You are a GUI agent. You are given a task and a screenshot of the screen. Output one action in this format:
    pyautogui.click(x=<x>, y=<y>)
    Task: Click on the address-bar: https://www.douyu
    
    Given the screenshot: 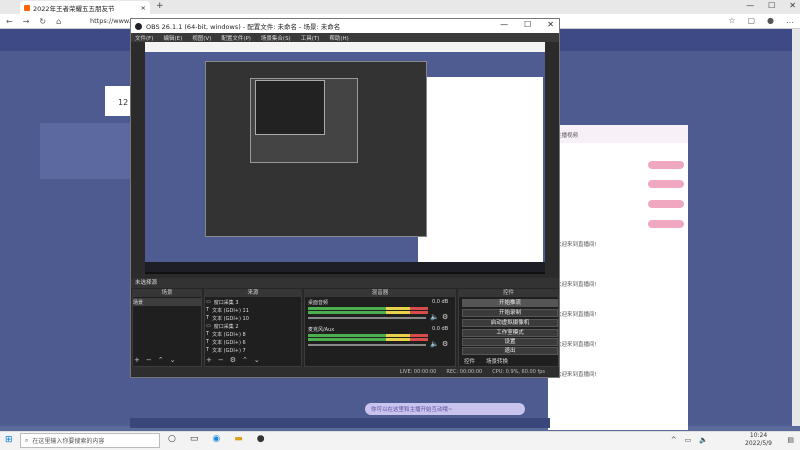 What is the action you would take?
    pyautogui.click(x=120, y=21)
    